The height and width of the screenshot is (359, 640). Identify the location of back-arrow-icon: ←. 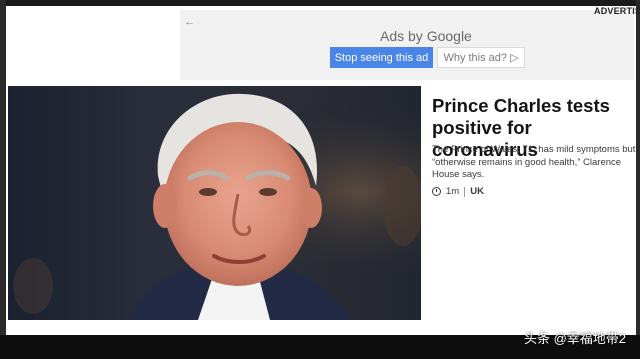
(189, 22).